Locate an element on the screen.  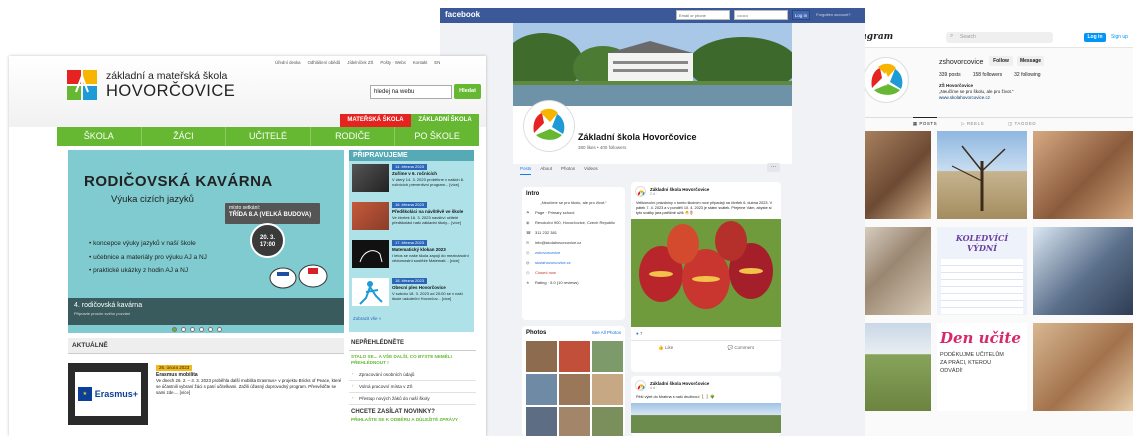
intro-rating: ★ Rating · 5.0 (10 reviews) is located at coordinates (573, 282).